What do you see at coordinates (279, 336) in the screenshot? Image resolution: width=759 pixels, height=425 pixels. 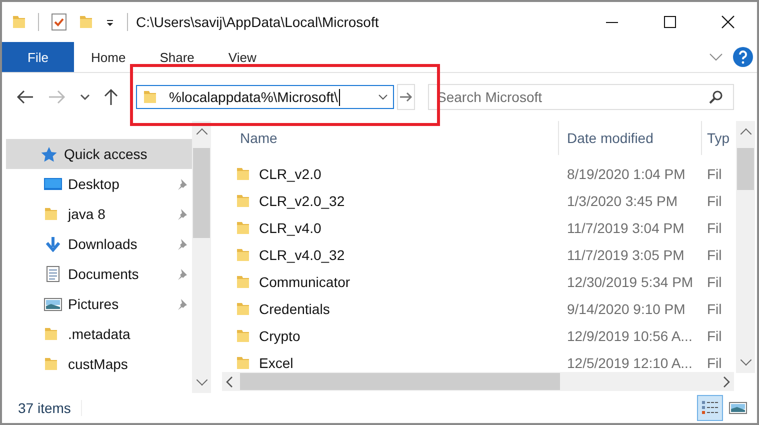 I see `file-name: Crypto` at bounding box center [279, 336].